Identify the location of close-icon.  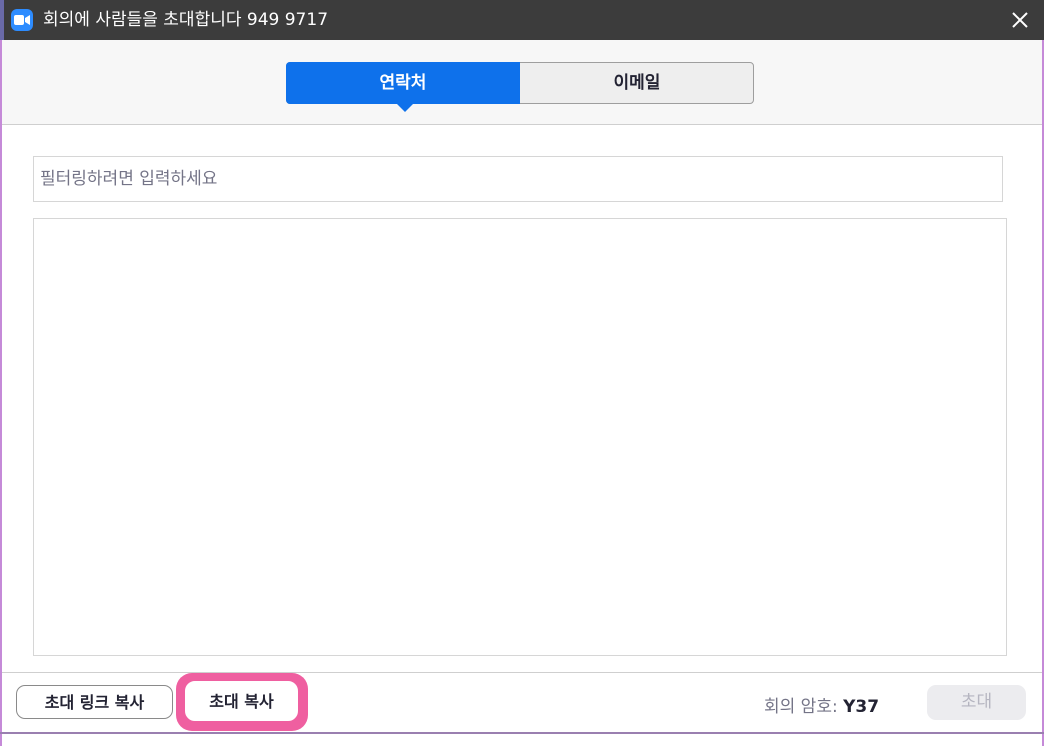
(1020, 20).